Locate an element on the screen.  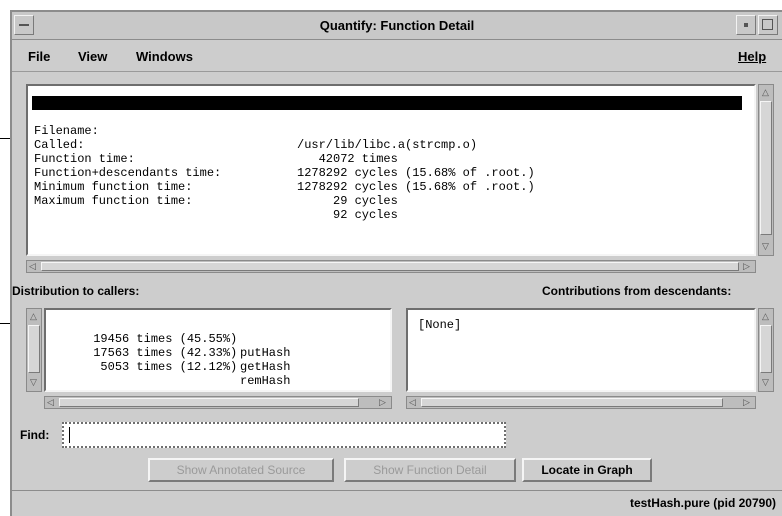
show-function-detail-button: Show Function Detail is located at coordinates (430, 470).